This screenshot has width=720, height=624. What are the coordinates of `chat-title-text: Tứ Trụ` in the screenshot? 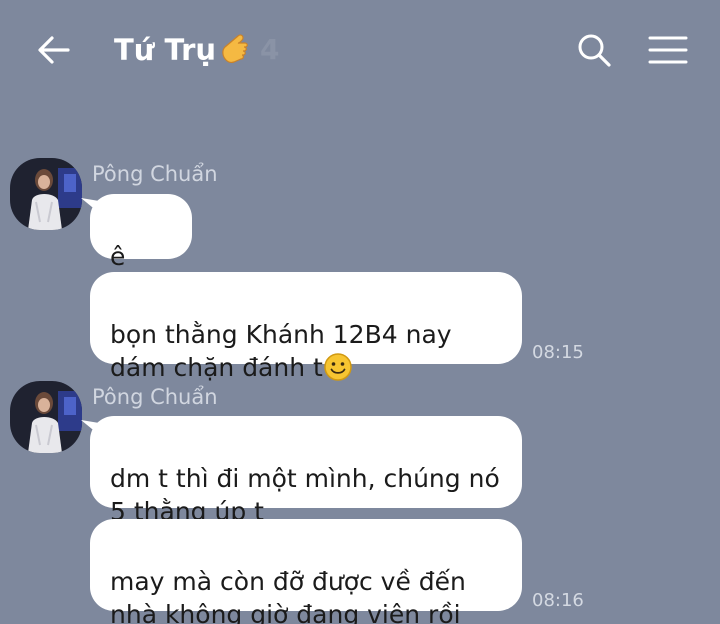 It's located at (165, 50).